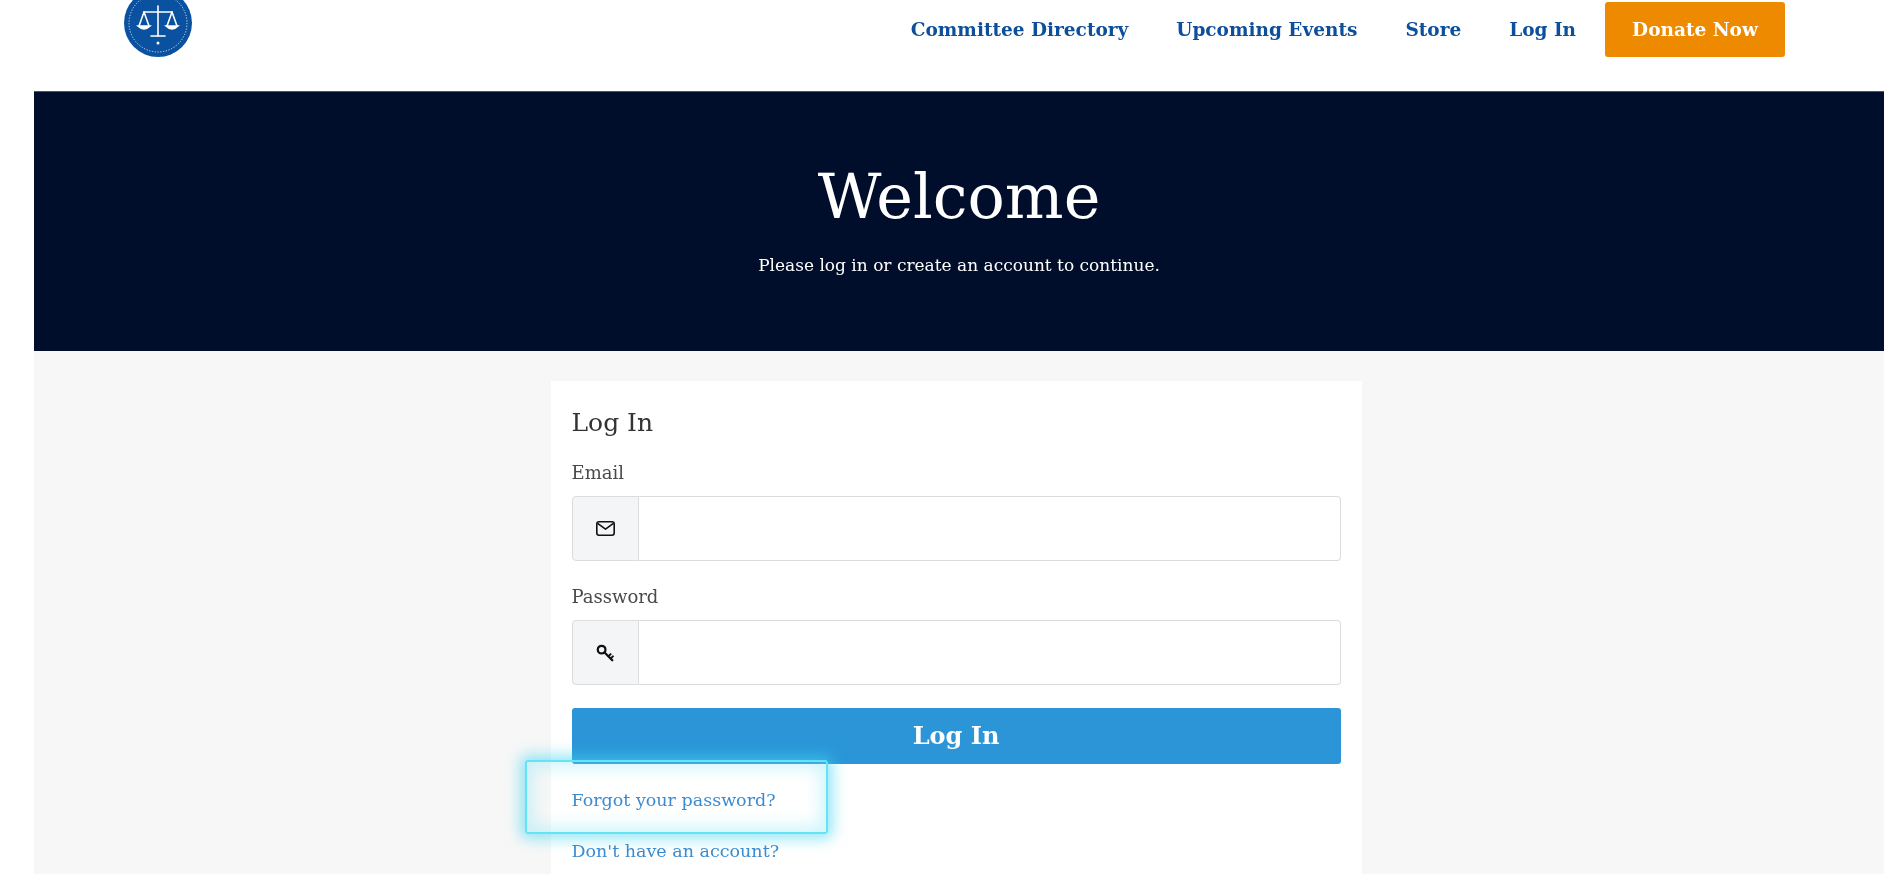 The height and width of the screenshot is (874, 1884). Describe the element at coordinates (597, 473) in the screenshot. I see `email-label: Email` at that location.